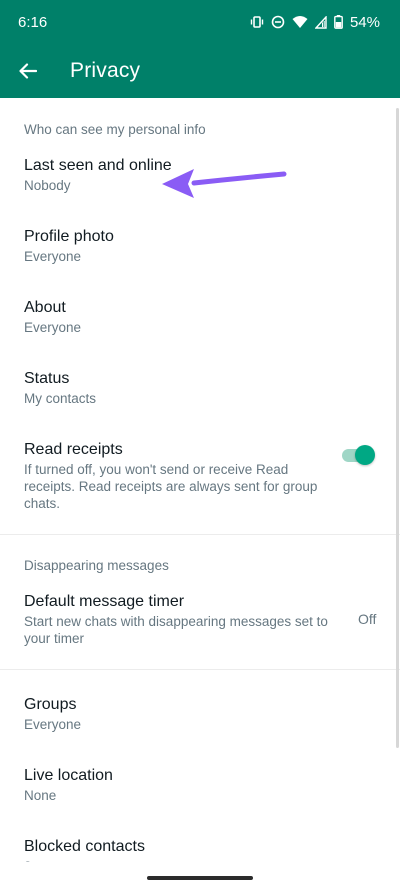 The width and height of the screenshot is (400, 889). Describe the element at coordinates (300, 22) in the screenshot. I see `wifi-icon` at that location.